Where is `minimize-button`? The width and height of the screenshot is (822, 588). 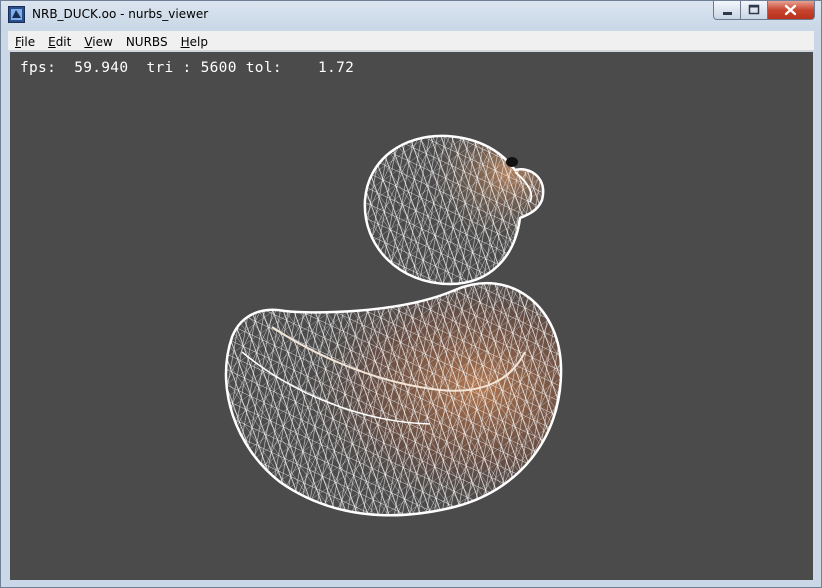 minimize-button is located at coordinates (727, 10).